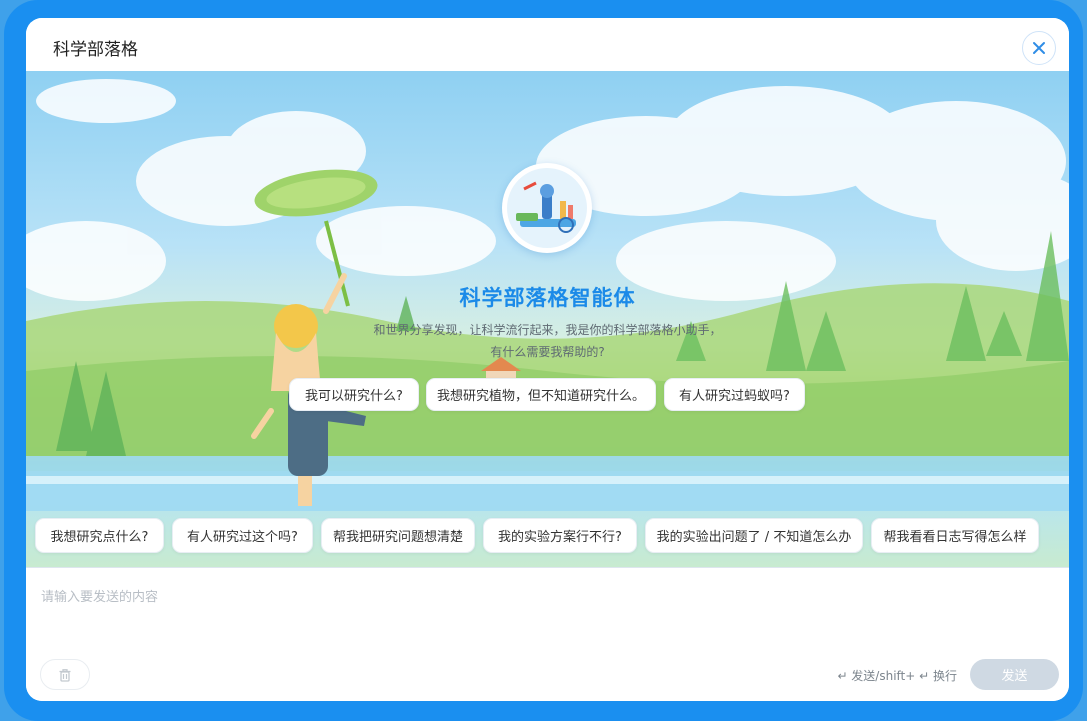  I want to click on clear-button, so click(65, 674).